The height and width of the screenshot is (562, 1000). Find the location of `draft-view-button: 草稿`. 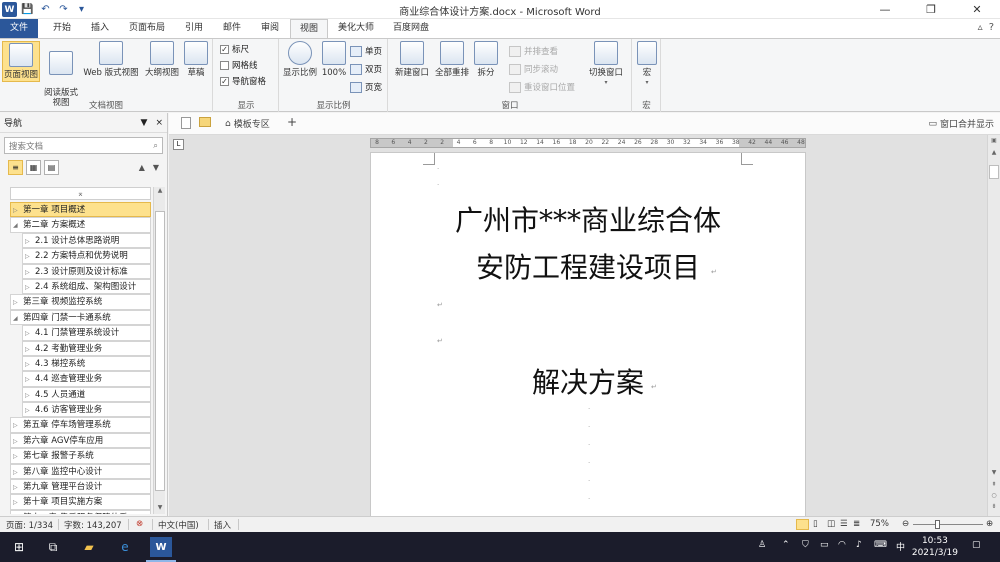

draft-view-button: 草稿 is located at coordinates (196, 59).